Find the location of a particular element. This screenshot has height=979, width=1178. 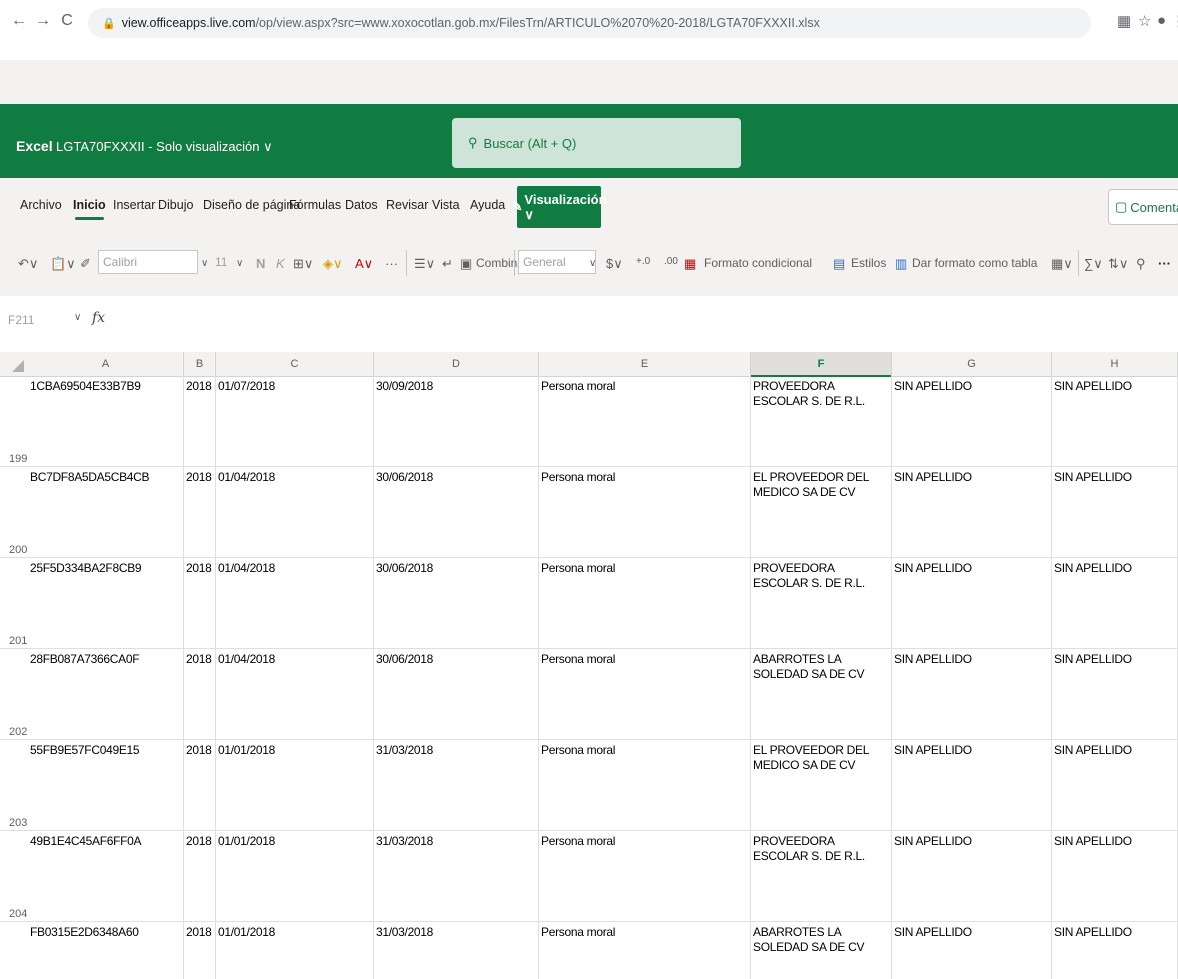

cell-a: FB0315E2D6348A60 is located at coordinates (106, 950).